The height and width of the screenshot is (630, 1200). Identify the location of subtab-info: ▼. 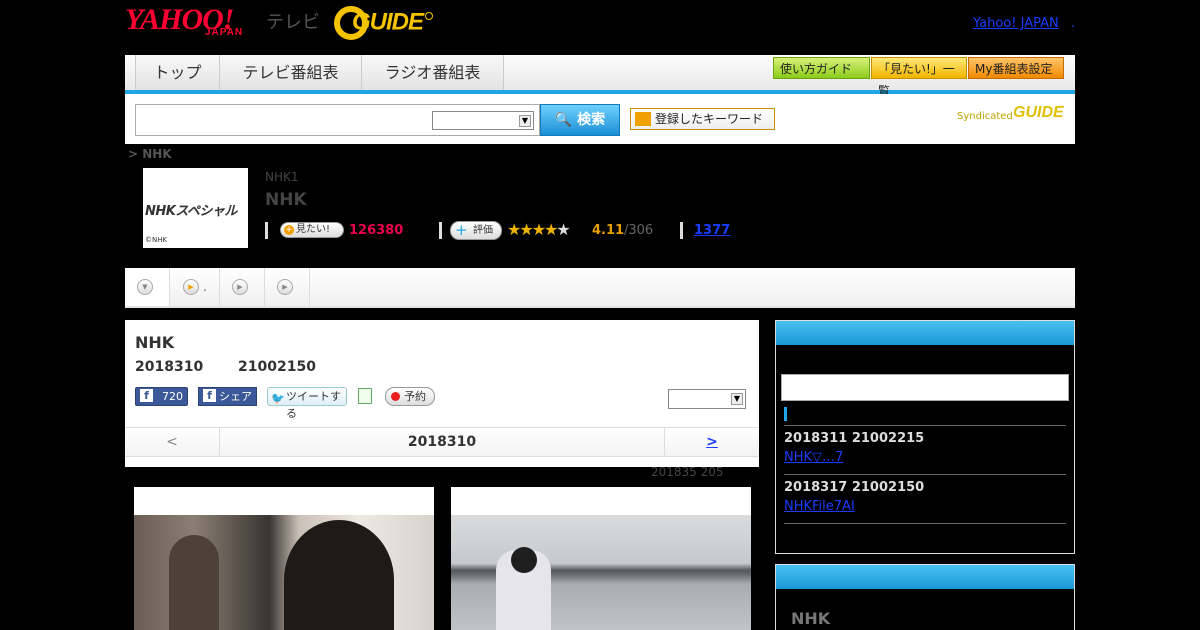
(147, 287).